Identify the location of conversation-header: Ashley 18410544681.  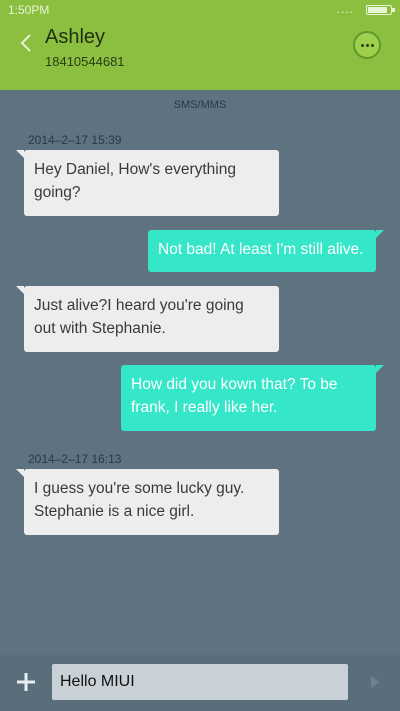
(200, 55).